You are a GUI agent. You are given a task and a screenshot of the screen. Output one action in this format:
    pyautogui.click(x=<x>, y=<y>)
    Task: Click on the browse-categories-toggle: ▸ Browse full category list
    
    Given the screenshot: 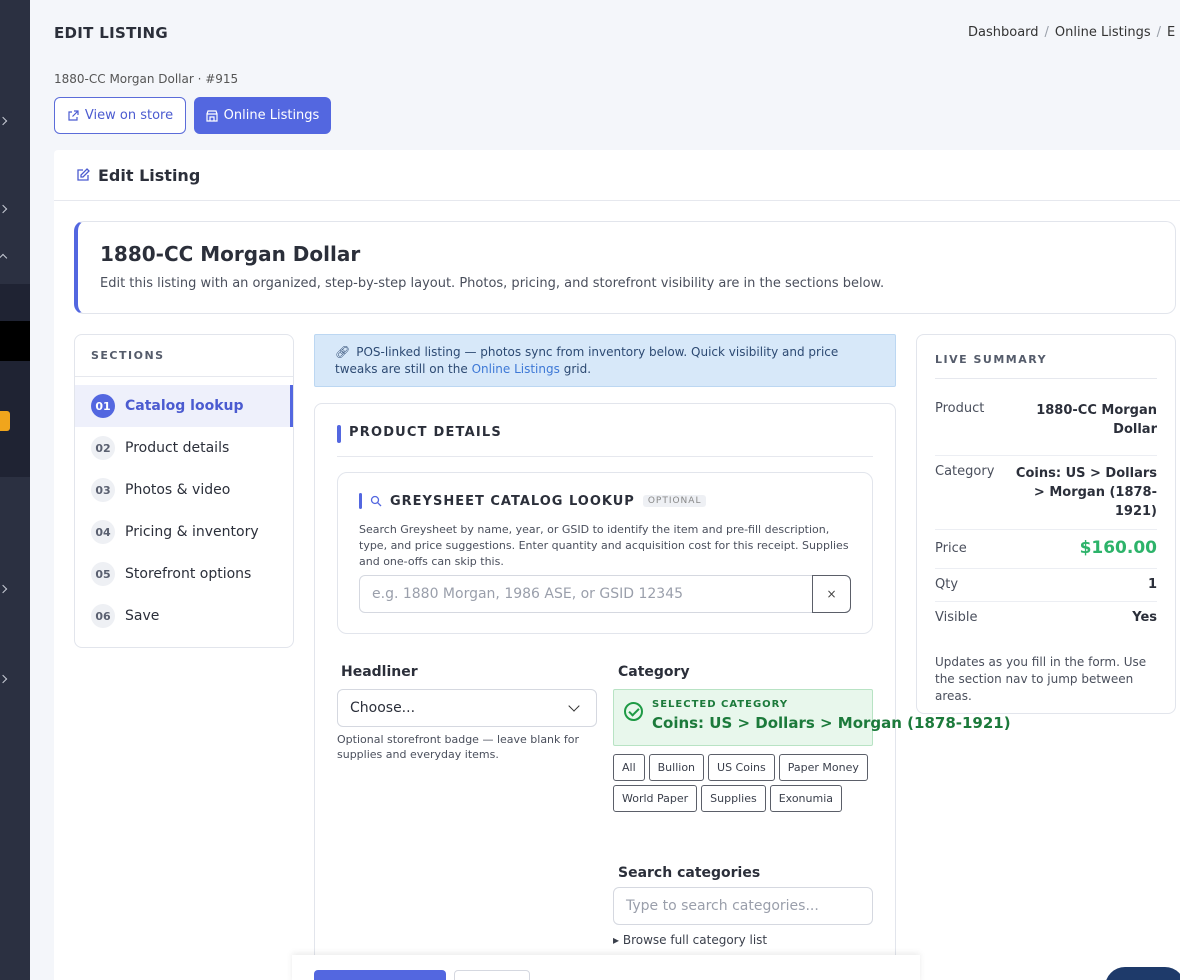 What is the action you would take?
    pyautogui.click(x=690, y=940)
    